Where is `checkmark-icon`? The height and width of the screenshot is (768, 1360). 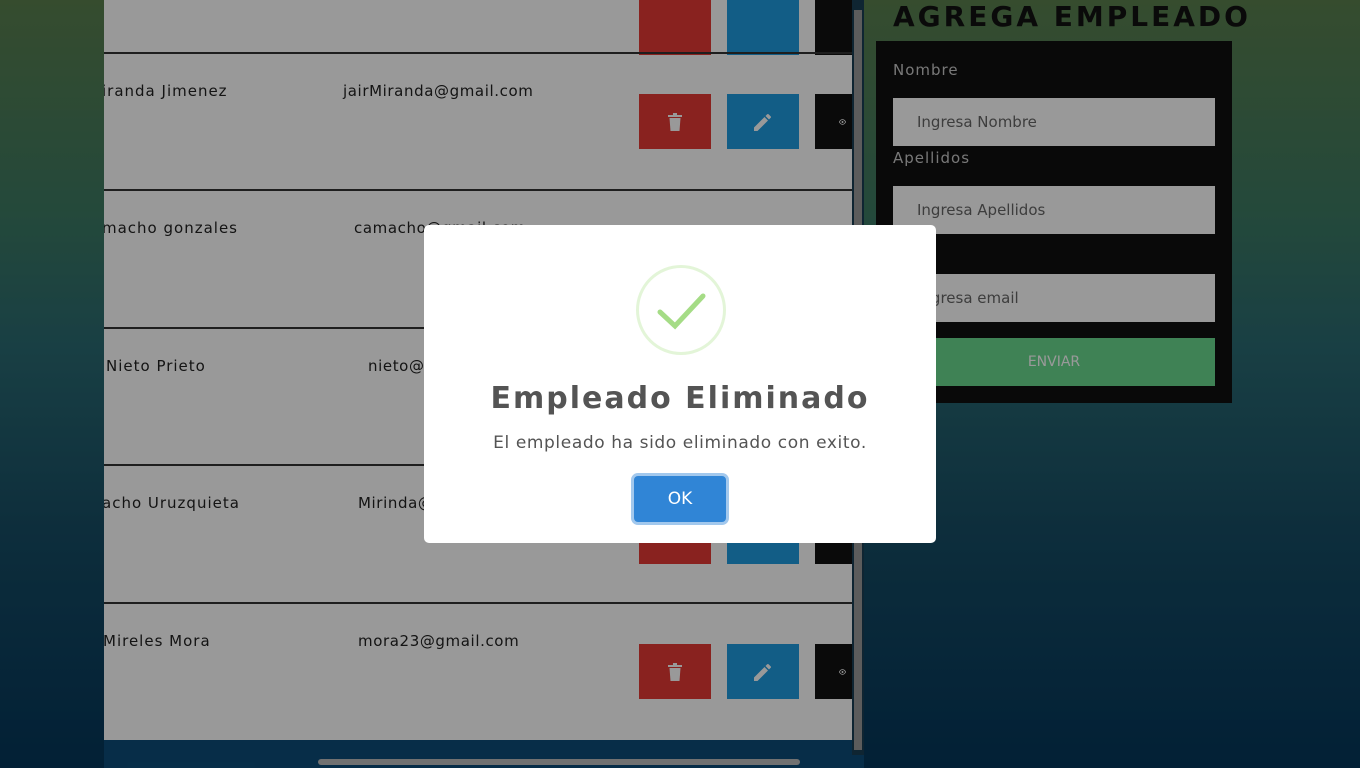
checkmark-icon is located at coordinates (681, 311).